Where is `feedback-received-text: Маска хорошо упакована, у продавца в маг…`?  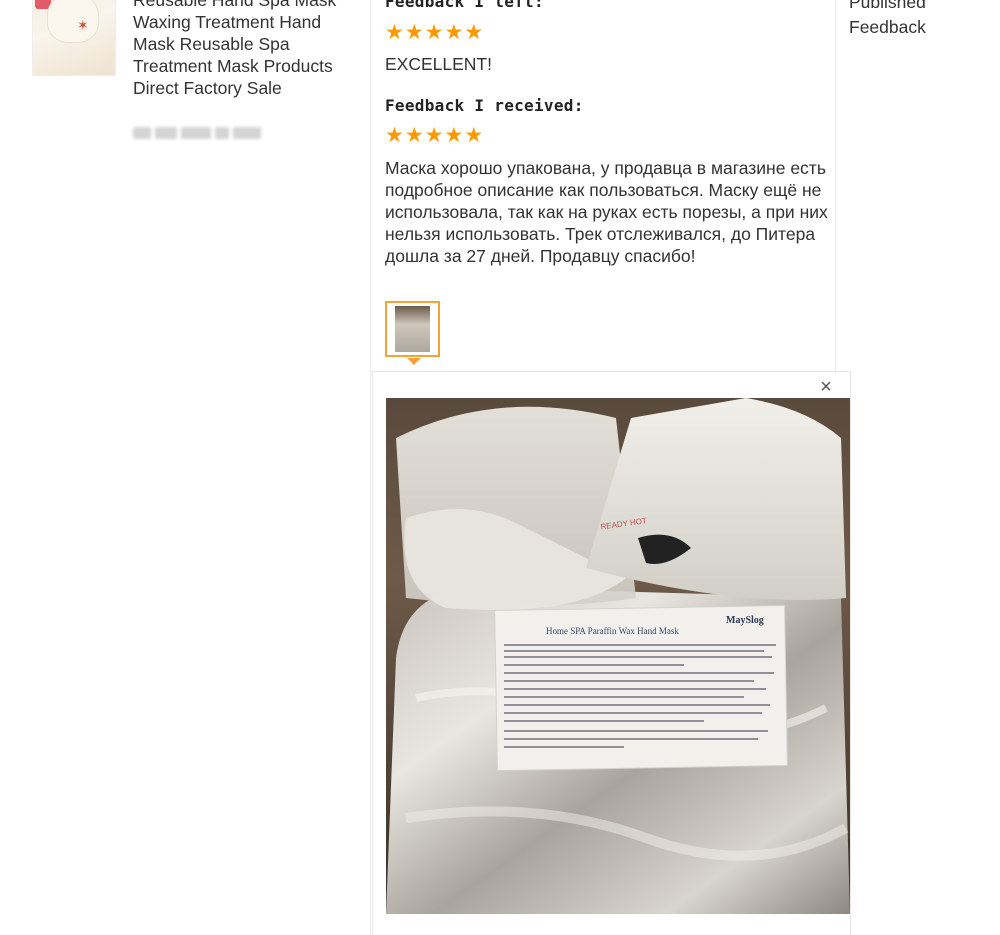
feedback-received-text: Маска хорошо упакована, у продавца в маг… is located at coordinates (606, 212).